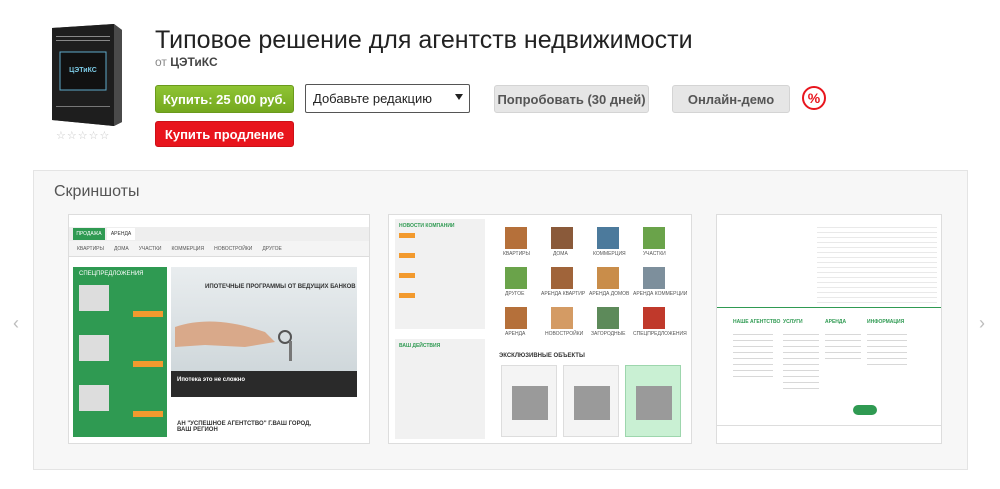 The image size is (1000, 489). What do you see at coordinates (542, 356) in the screenshot?
I see `shot2-exclusive-title: ЭКСКЛЮЗИВНЫЕ ОБЪЕКТЫ` at bounding box center [542, 356].